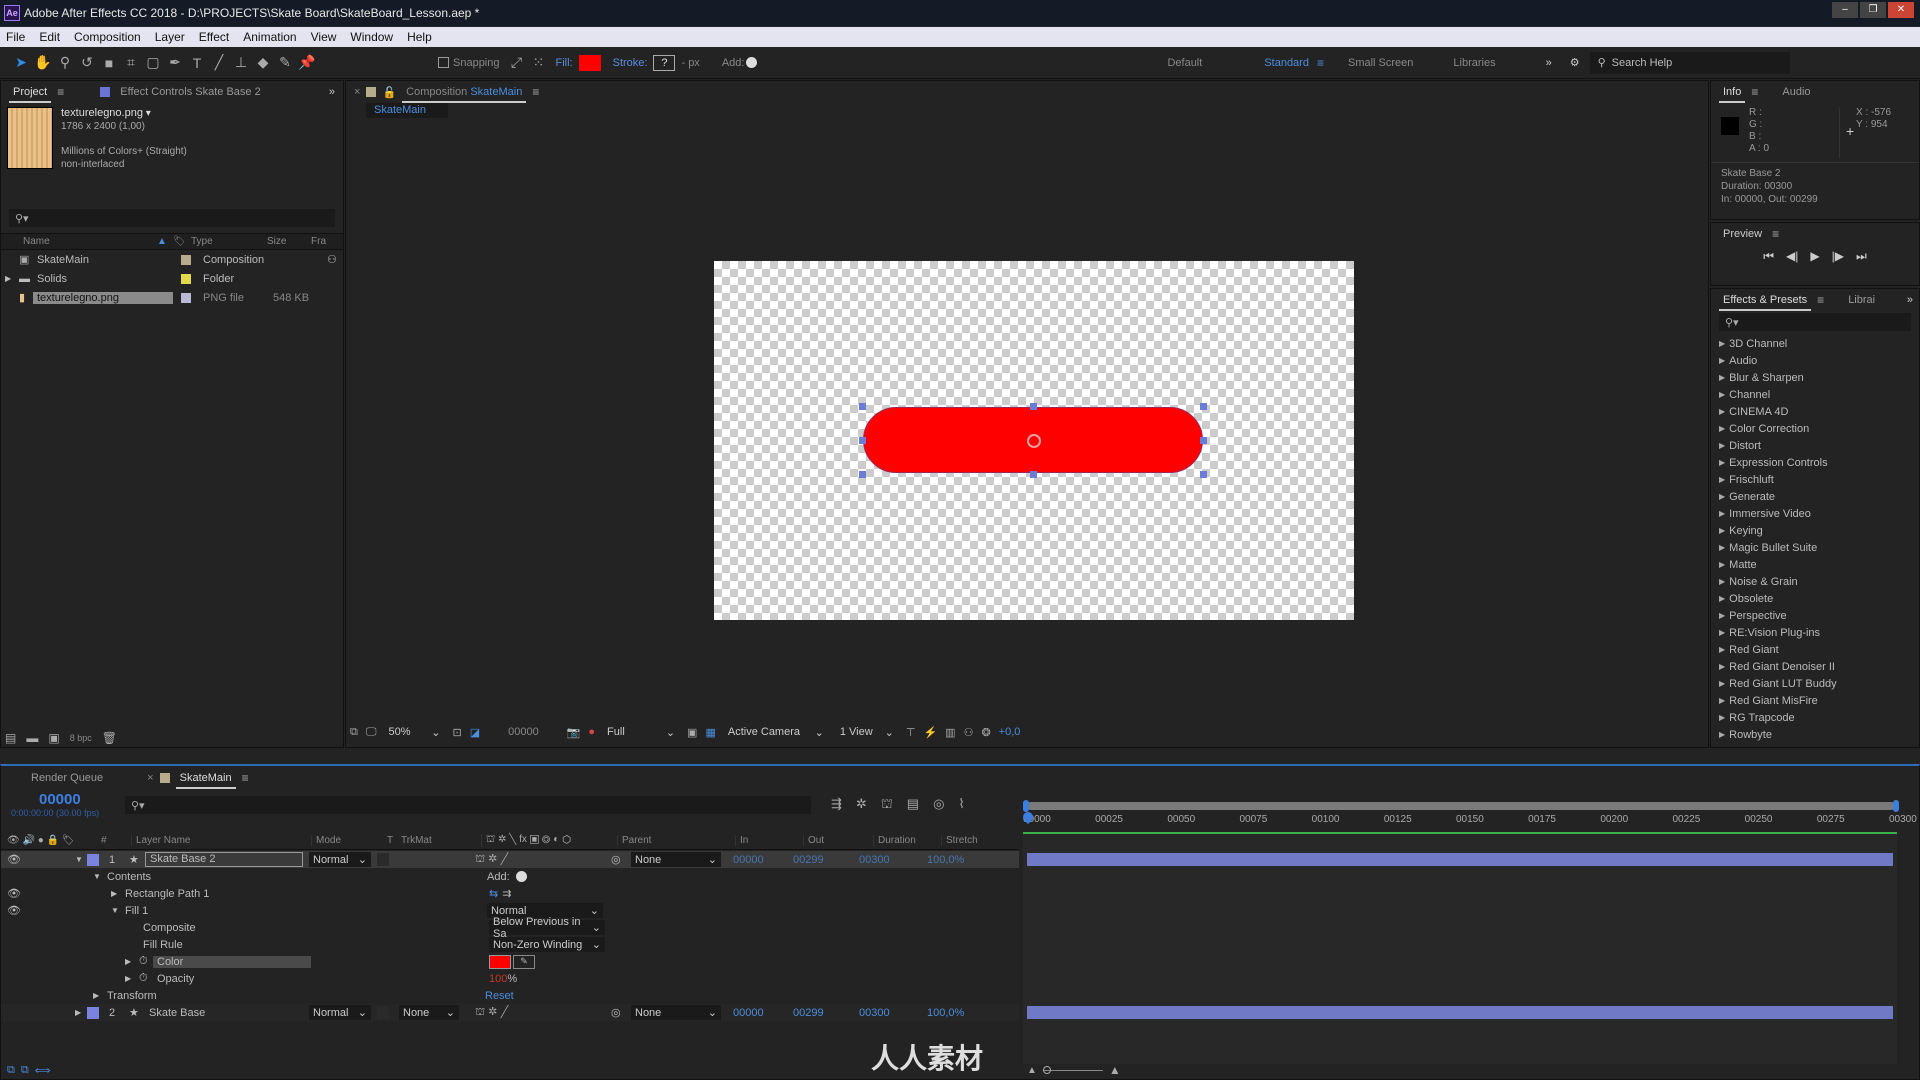 This screenshot has width=1920, height=1080. What do you see at coordinates (1814, 256) in the screenshot?
I see `play-icon: ▶` at bounding box center [1814, 256].